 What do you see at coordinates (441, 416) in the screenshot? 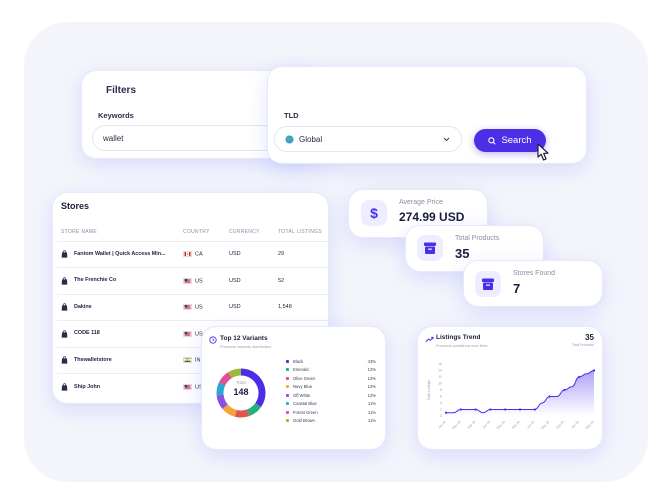
I see `y-tick-label: 0` at bounding box center [441, 416].